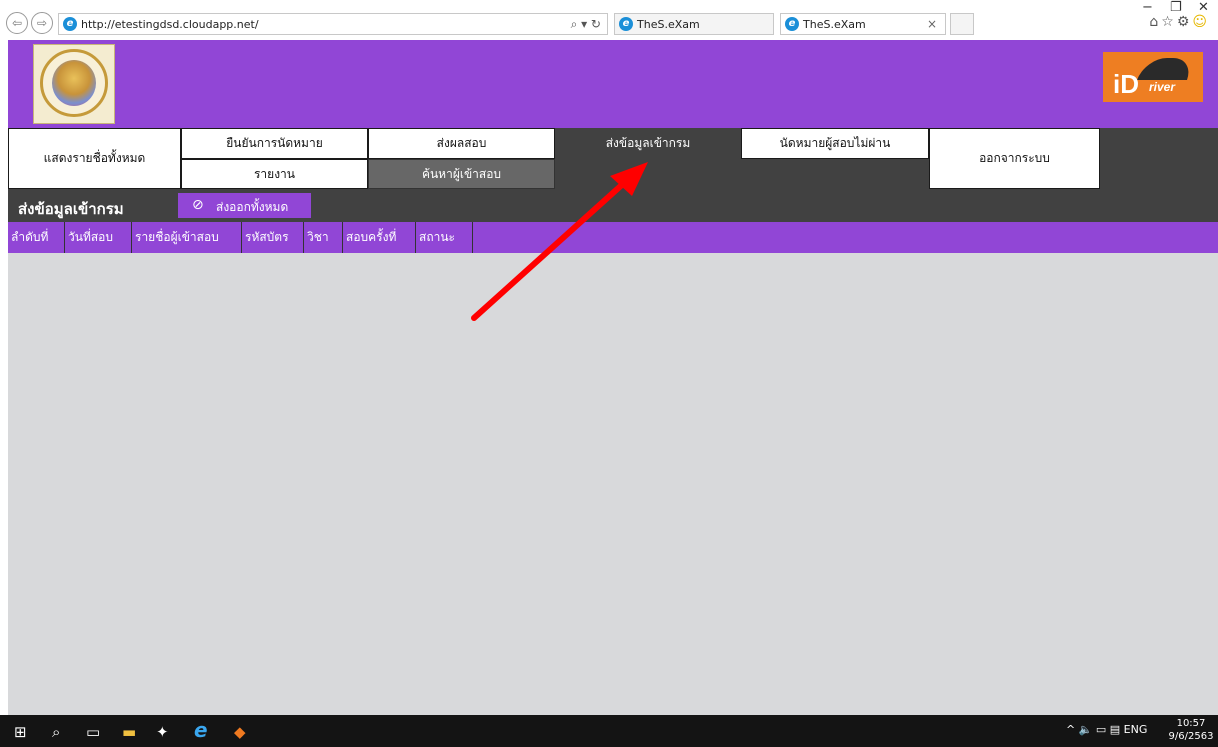  I want to click on system-tray-icons: ^ 🔈 ▭ ▤ ENG, so click(1106, 729).